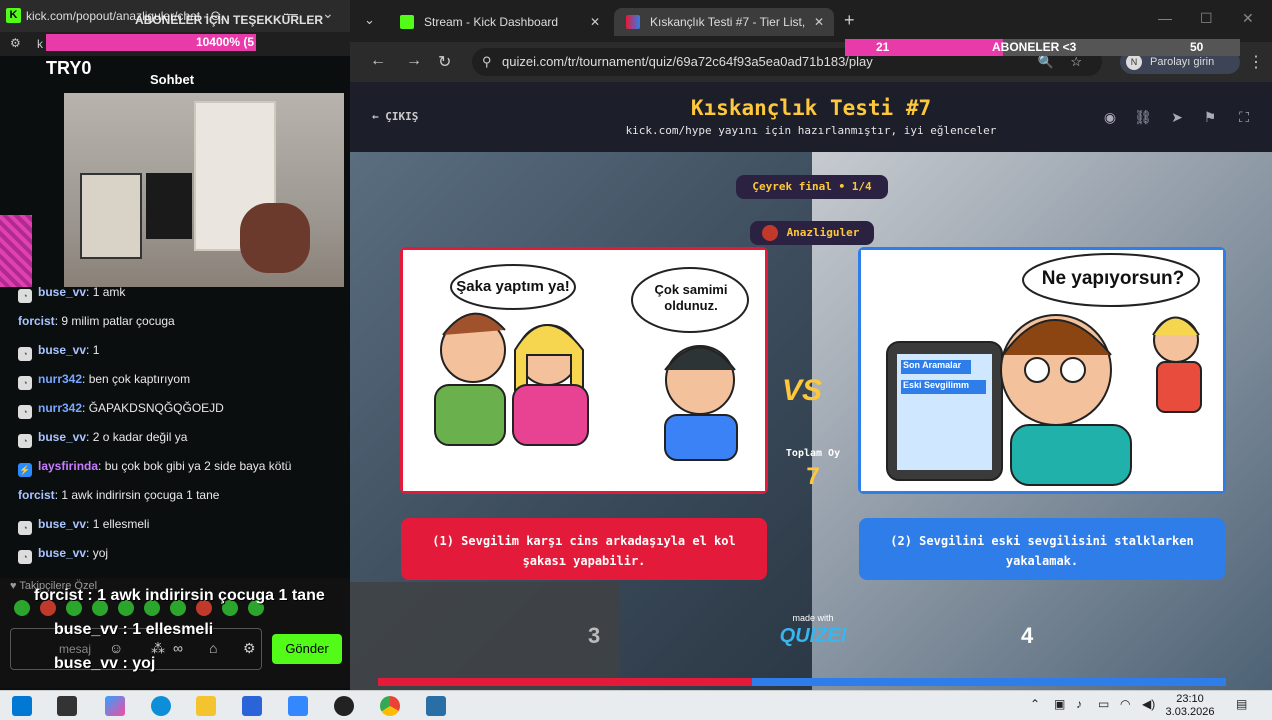  What do you see at coordinates (40, 44) in the screenshot?
I see `popout-url: k` at bounding box center [40, 44].